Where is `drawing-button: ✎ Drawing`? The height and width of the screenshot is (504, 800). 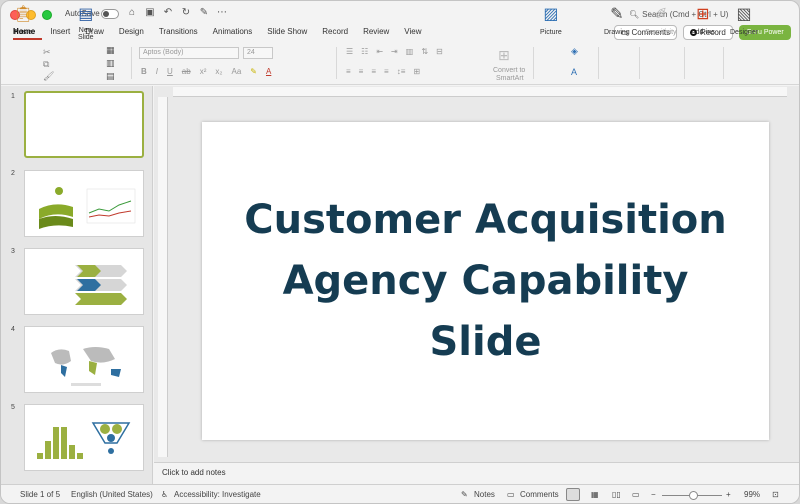
drawing-button: ✎ Drawing is located at coordinates (617, 20).